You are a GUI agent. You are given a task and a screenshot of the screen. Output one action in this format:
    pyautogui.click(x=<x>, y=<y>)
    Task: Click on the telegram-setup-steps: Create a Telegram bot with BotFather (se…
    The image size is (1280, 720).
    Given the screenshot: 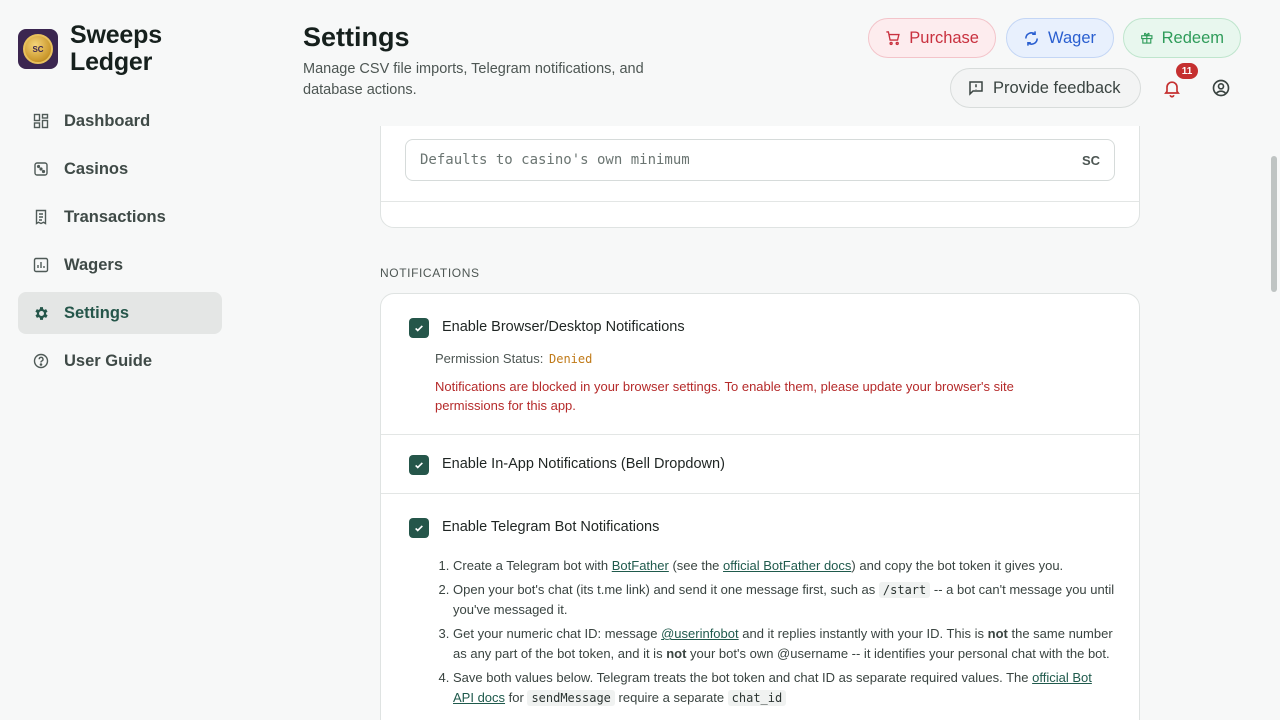 What is the action you would take?
    pyautogui.click(x=775, y=634)
    